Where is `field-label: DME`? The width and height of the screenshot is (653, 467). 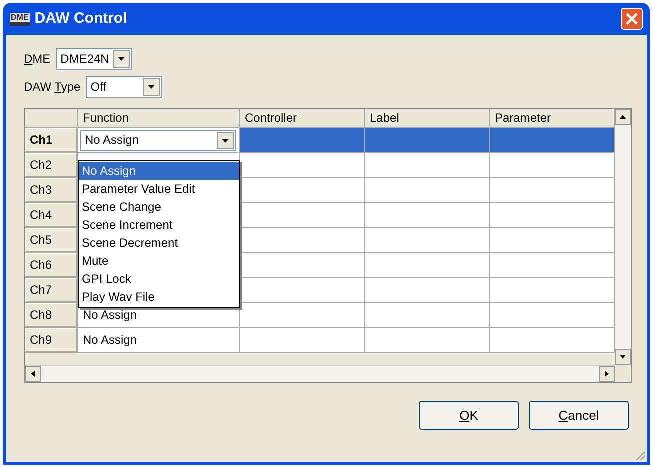 field-label: DME is located at coordinates (37, 59).